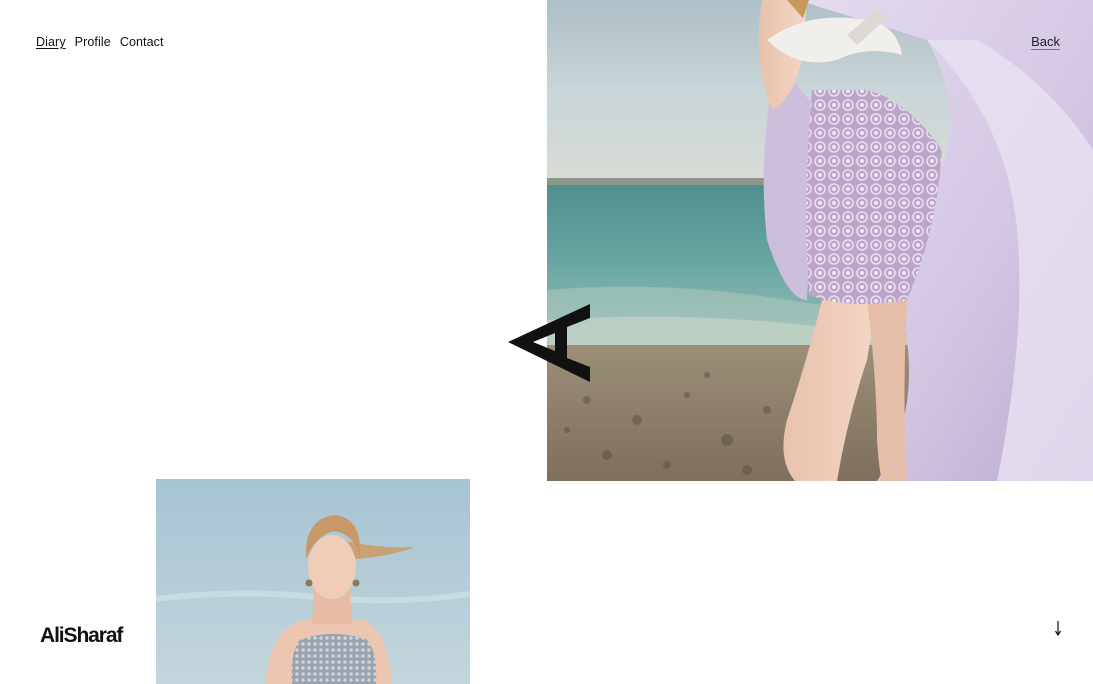  I want to click on main-nav: Diary Profile Contact, so click(100, 42).